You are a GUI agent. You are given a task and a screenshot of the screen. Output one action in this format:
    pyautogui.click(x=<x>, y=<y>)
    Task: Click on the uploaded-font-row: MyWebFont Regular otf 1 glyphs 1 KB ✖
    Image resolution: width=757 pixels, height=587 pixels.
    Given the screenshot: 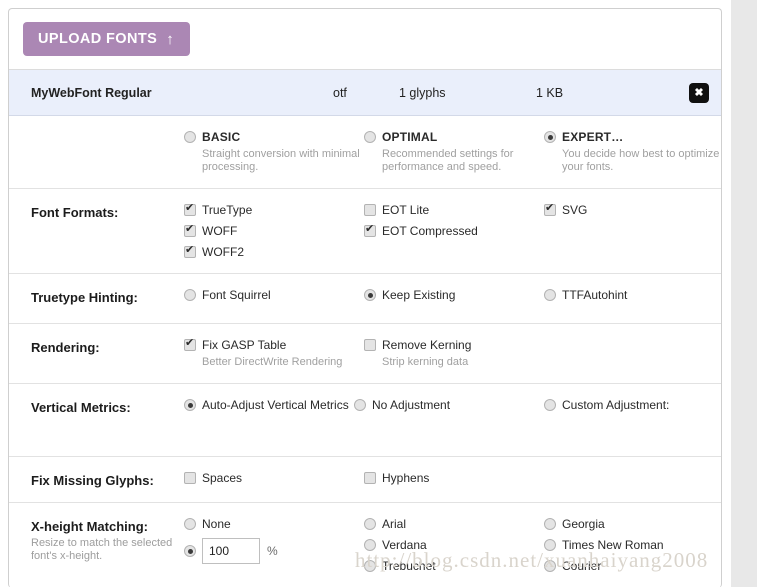 What is the action you would take?
    pyautogui.click(x=365, y=93)
    